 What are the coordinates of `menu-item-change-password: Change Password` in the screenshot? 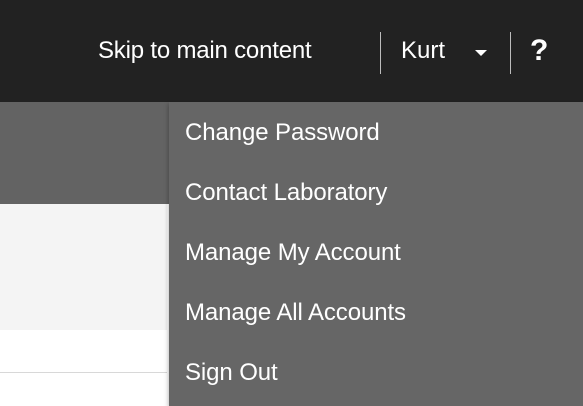 It's located at (282, 133).